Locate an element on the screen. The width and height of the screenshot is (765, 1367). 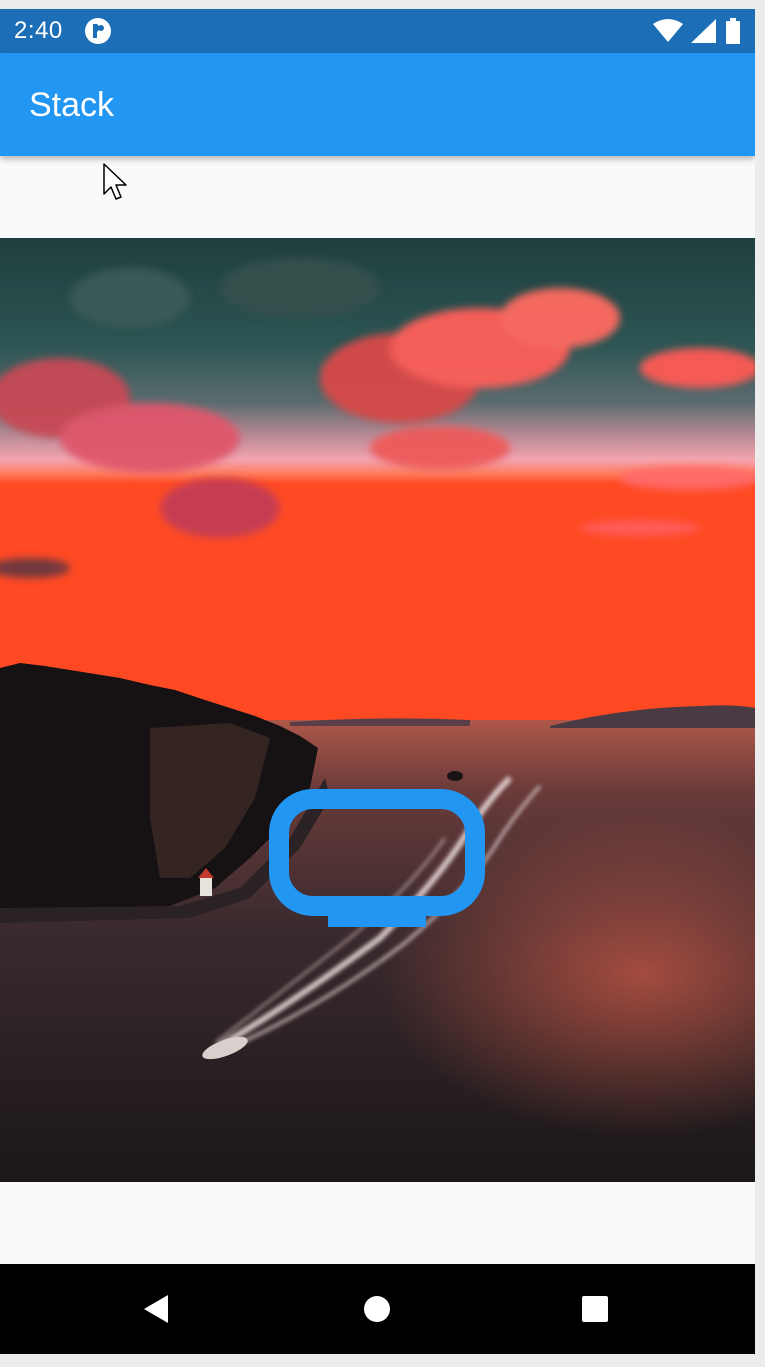
cellular-signal-icon is located at coordinates (703, 31).